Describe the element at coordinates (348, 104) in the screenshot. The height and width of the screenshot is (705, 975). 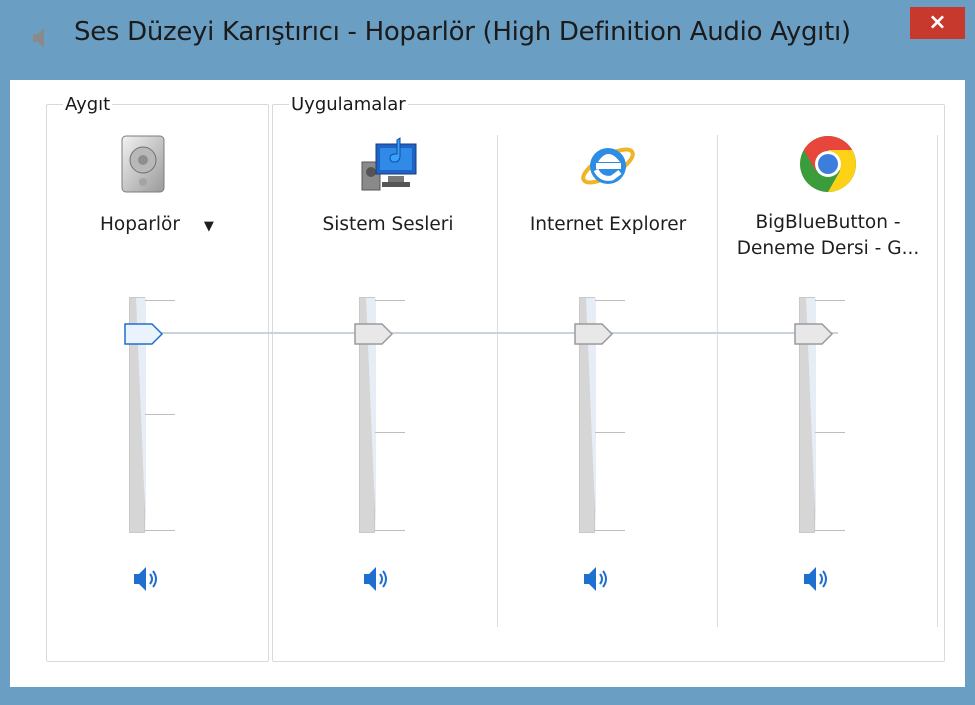
I see `applications-group-legend: Uygulamalar` at that location.